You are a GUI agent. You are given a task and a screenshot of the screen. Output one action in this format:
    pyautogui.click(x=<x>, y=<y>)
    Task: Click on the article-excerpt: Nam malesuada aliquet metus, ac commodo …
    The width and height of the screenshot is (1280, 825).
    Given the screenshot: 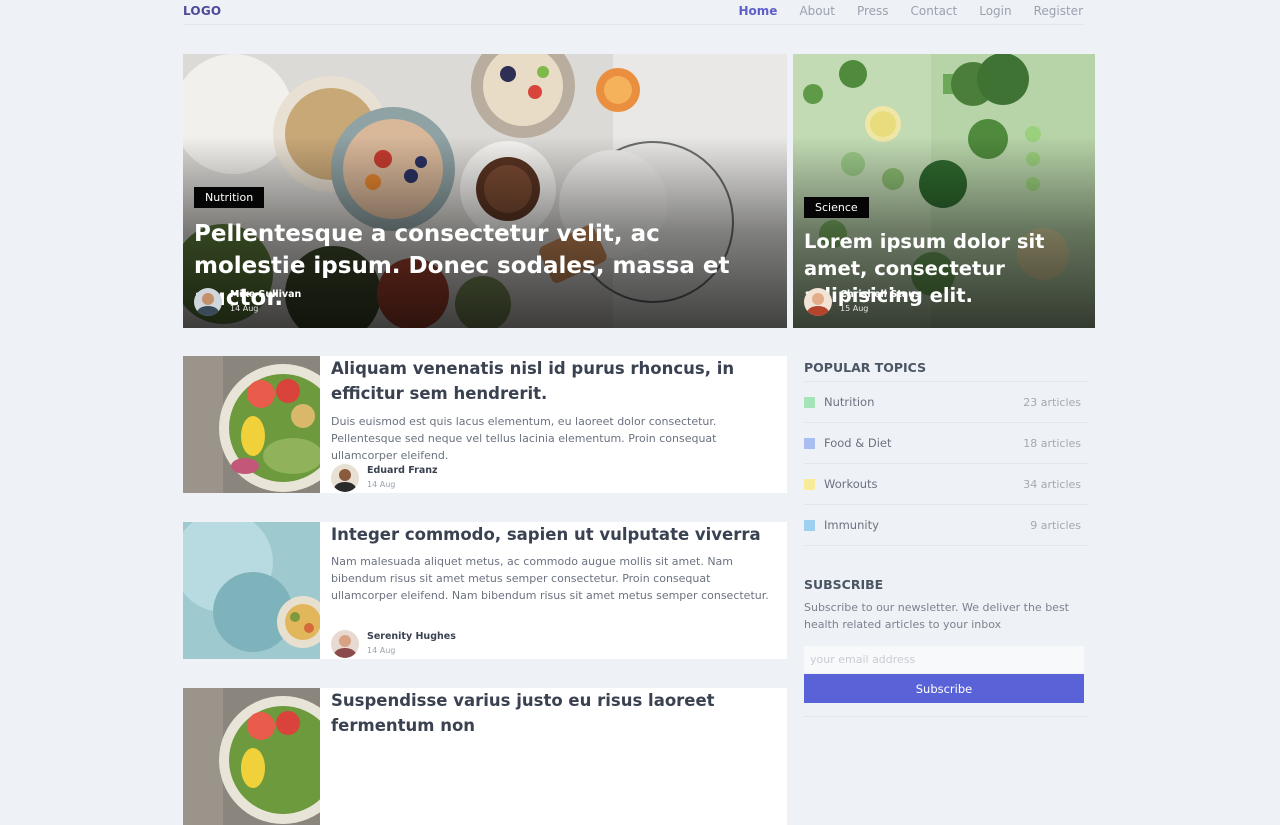 What is the action you would take?
    pyautogui.click(x=550, y=578)
    